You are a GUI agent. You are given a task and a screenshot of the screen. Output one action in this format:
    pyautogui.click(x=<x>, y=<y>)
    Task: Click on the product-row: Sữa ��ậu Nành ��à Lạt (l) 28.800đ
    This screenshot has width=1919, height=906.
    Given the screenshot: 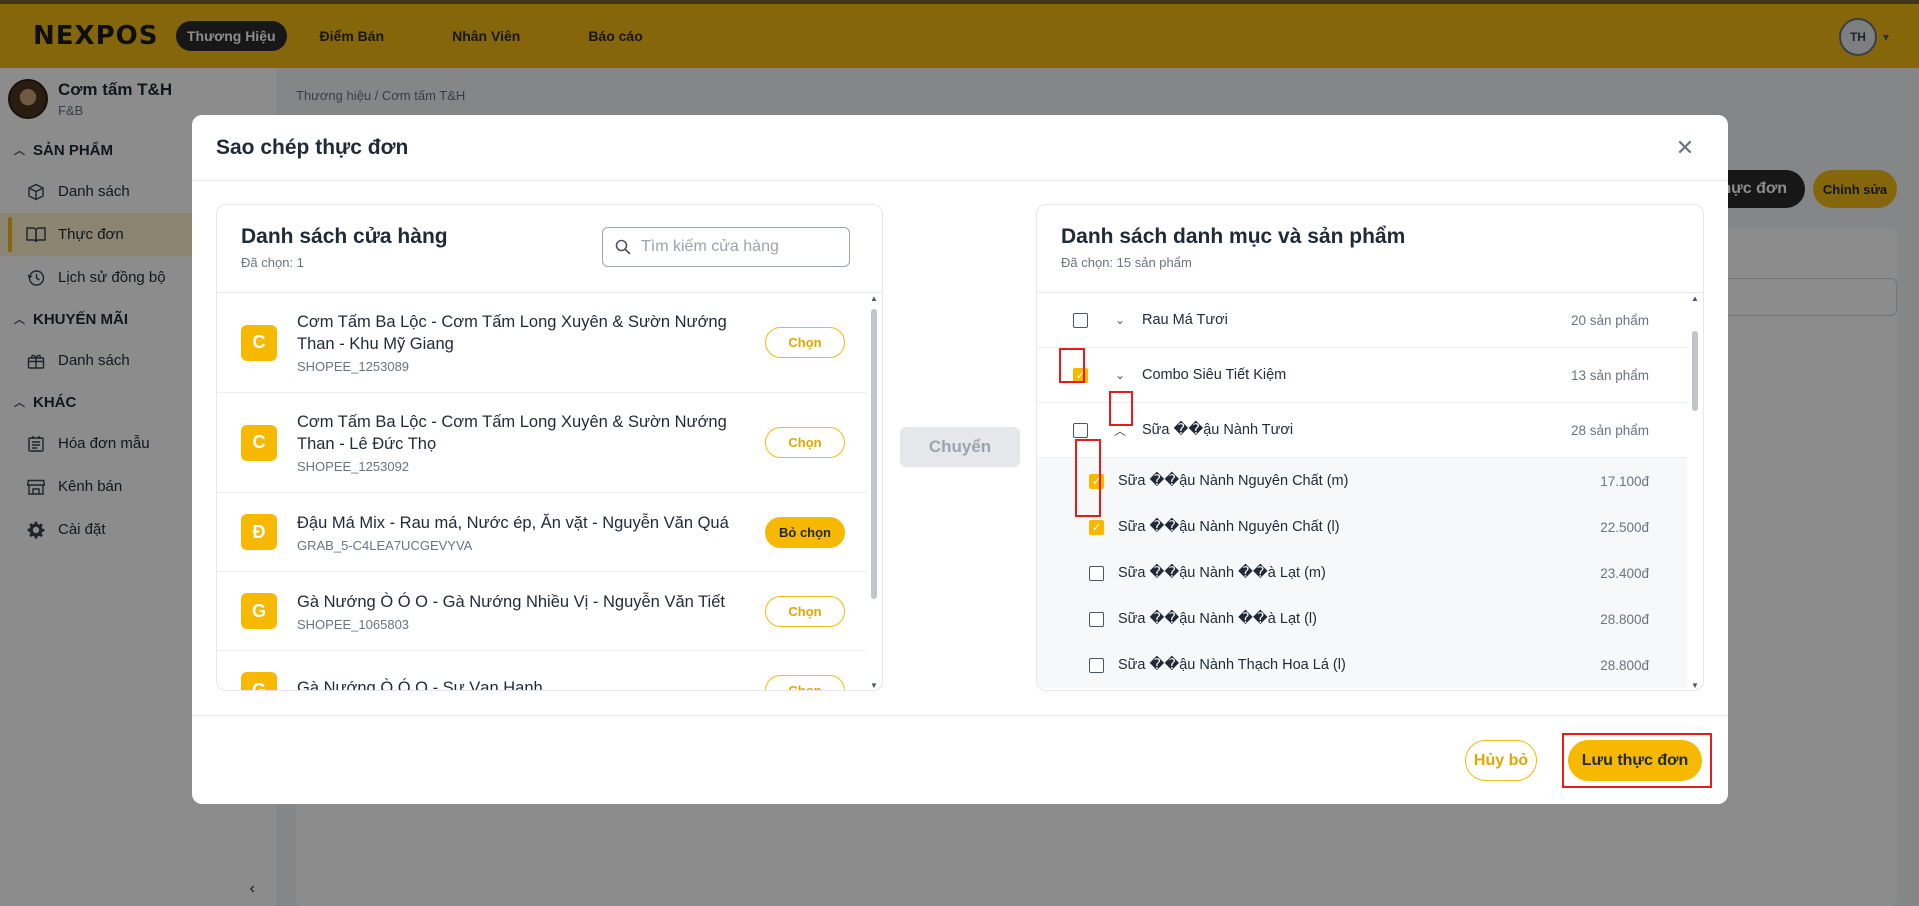 What is the action you would take?
    pyautogui.click(x=1362, y=619)
    